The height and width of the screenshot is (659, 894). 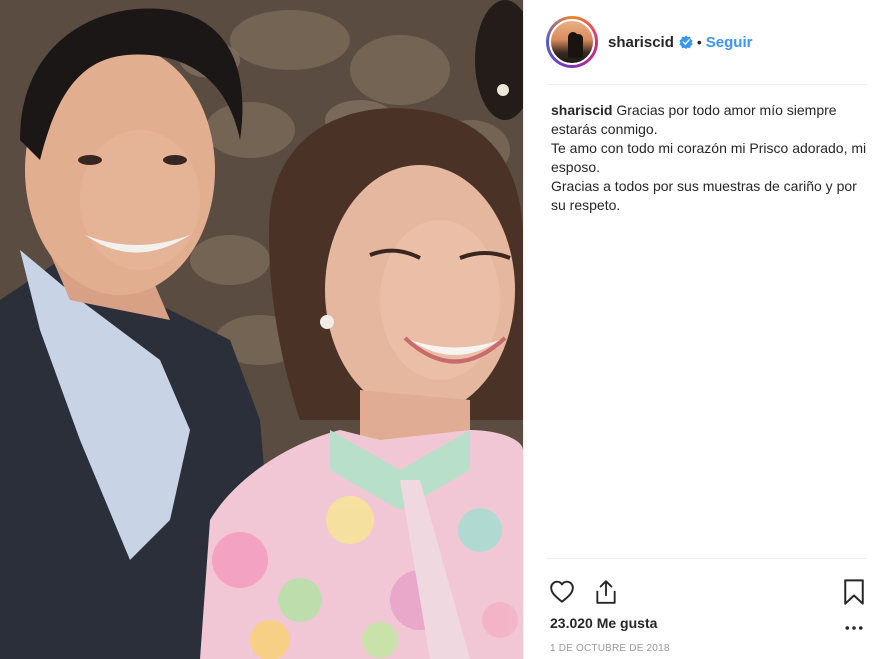 I want to click on avatar-figure, so click(x=578, y=46).